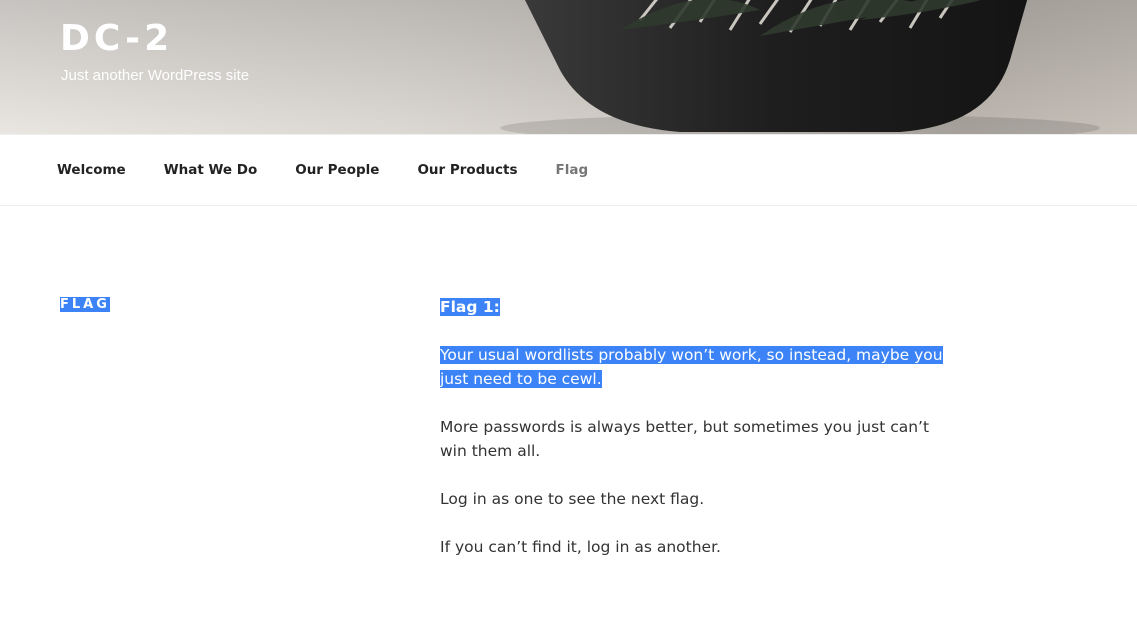  I want to click on nav-item-welcome: Welcome, so click(91, 170).